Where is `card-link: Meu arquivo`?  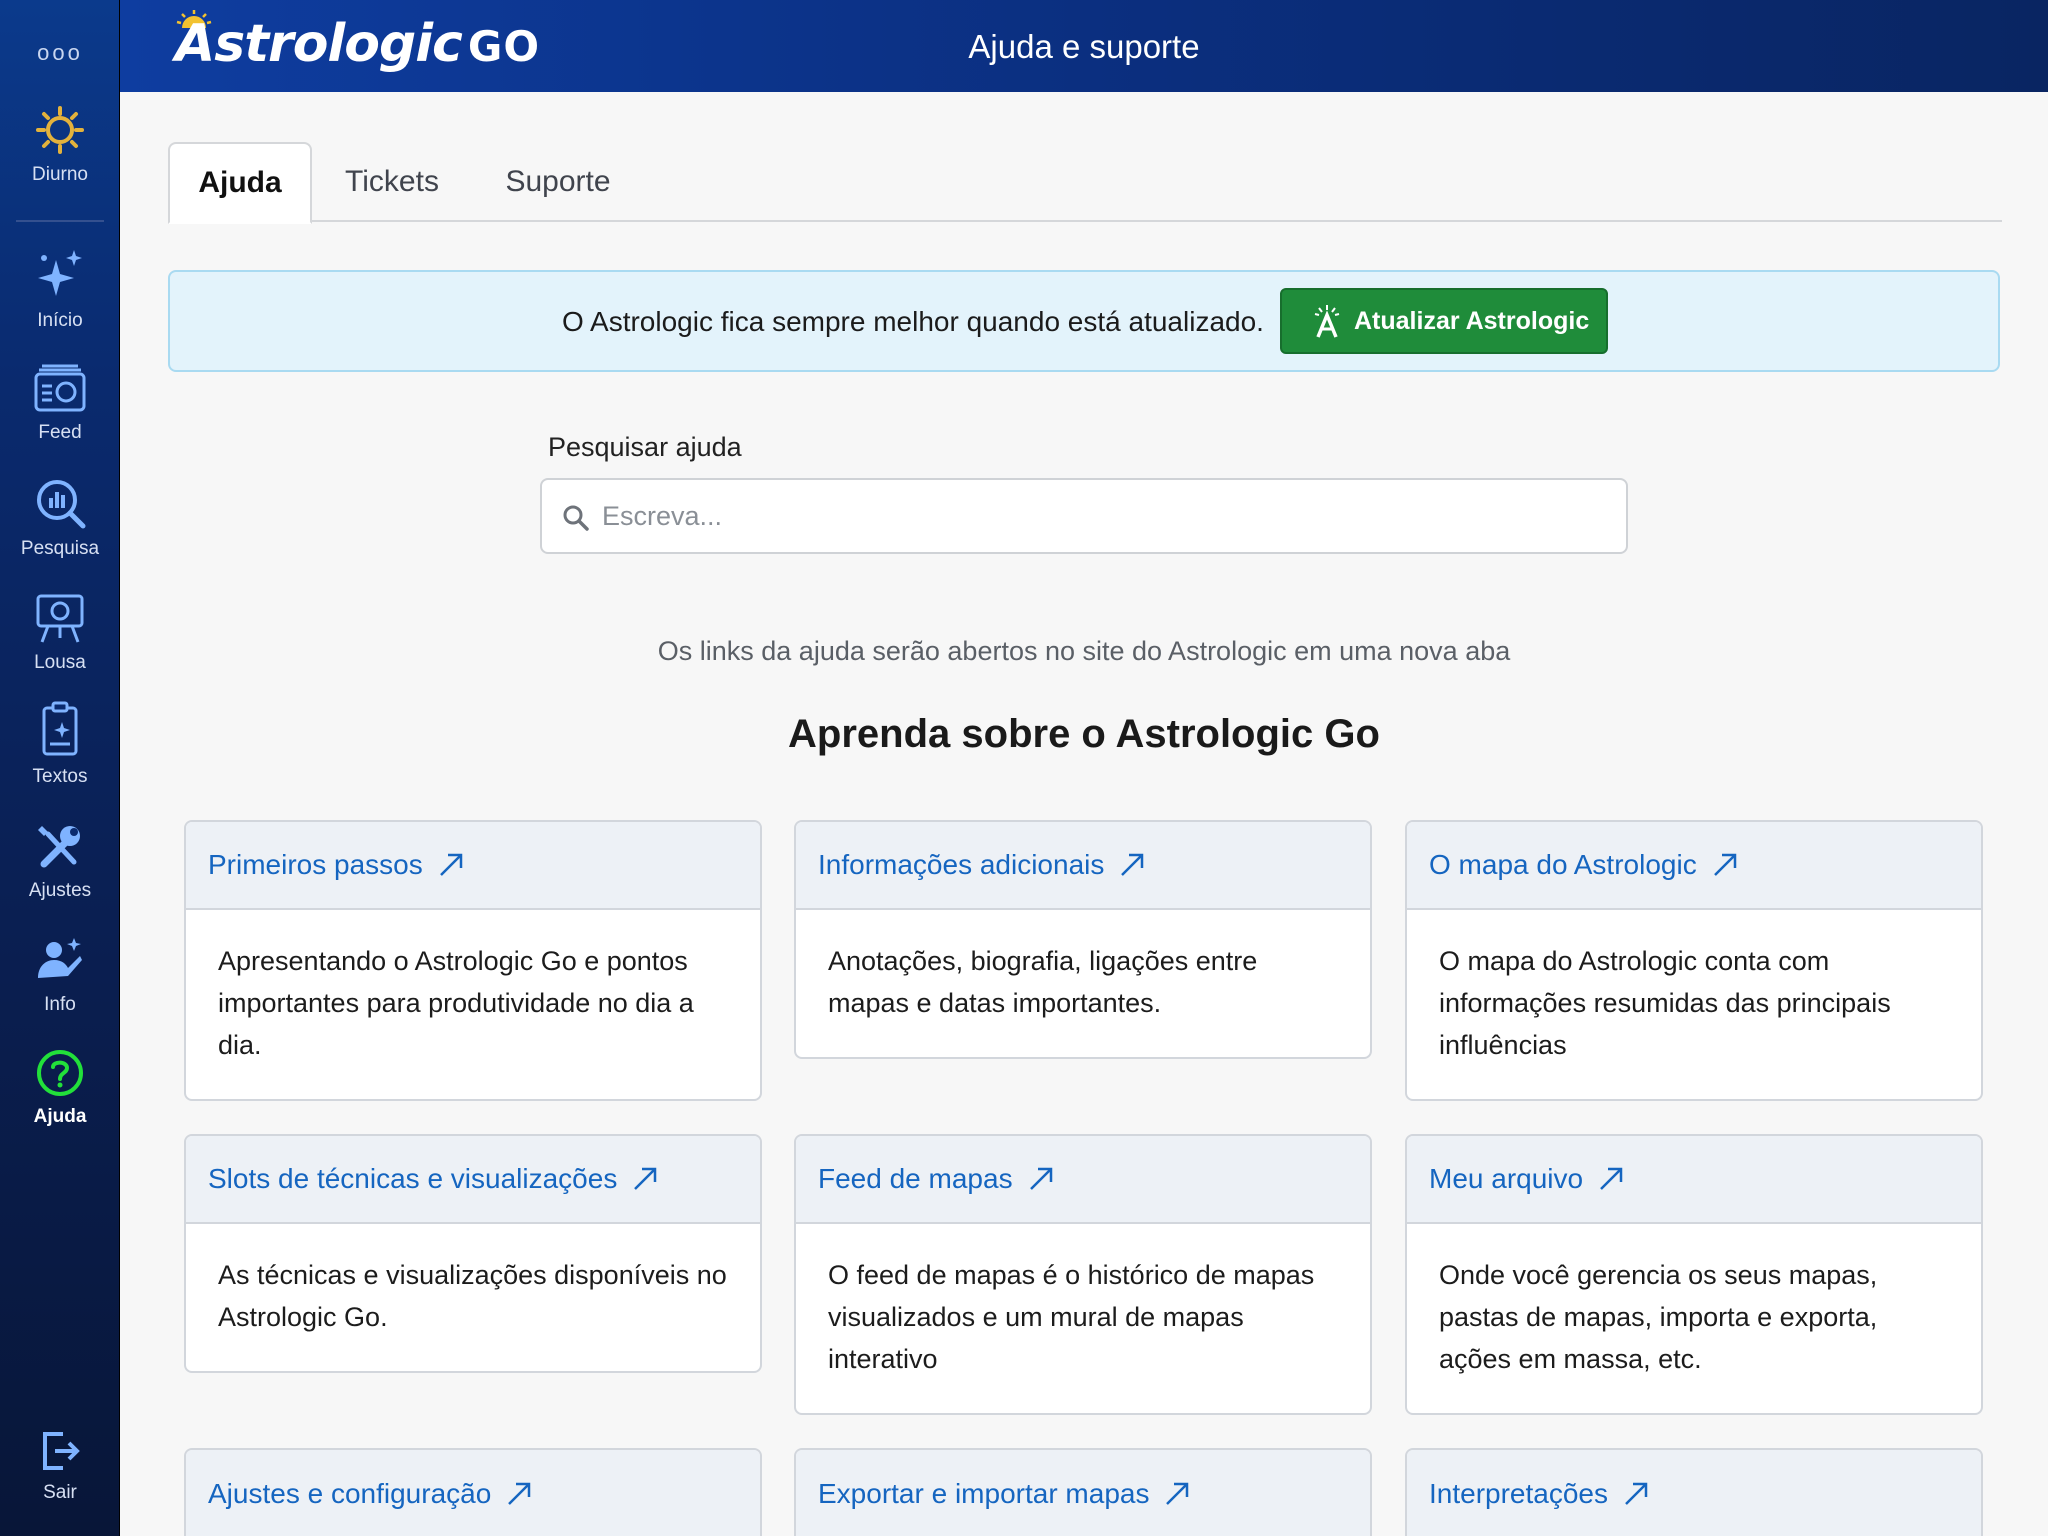
card-link: Meu arquivo is located at coordinates (1506, 1179).